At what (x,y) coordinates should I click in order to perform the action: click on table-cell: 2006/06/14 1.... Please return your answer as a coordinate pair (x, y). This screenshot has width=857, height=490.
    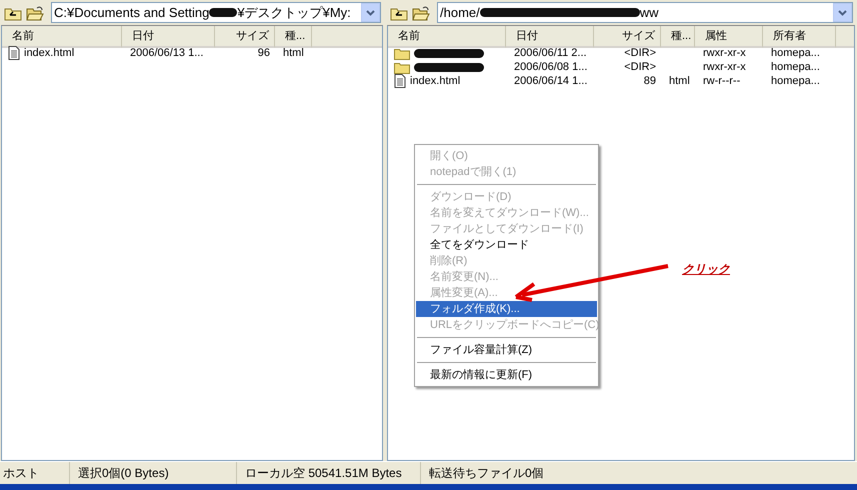
    Looking at the image, I should click on (551, 81).